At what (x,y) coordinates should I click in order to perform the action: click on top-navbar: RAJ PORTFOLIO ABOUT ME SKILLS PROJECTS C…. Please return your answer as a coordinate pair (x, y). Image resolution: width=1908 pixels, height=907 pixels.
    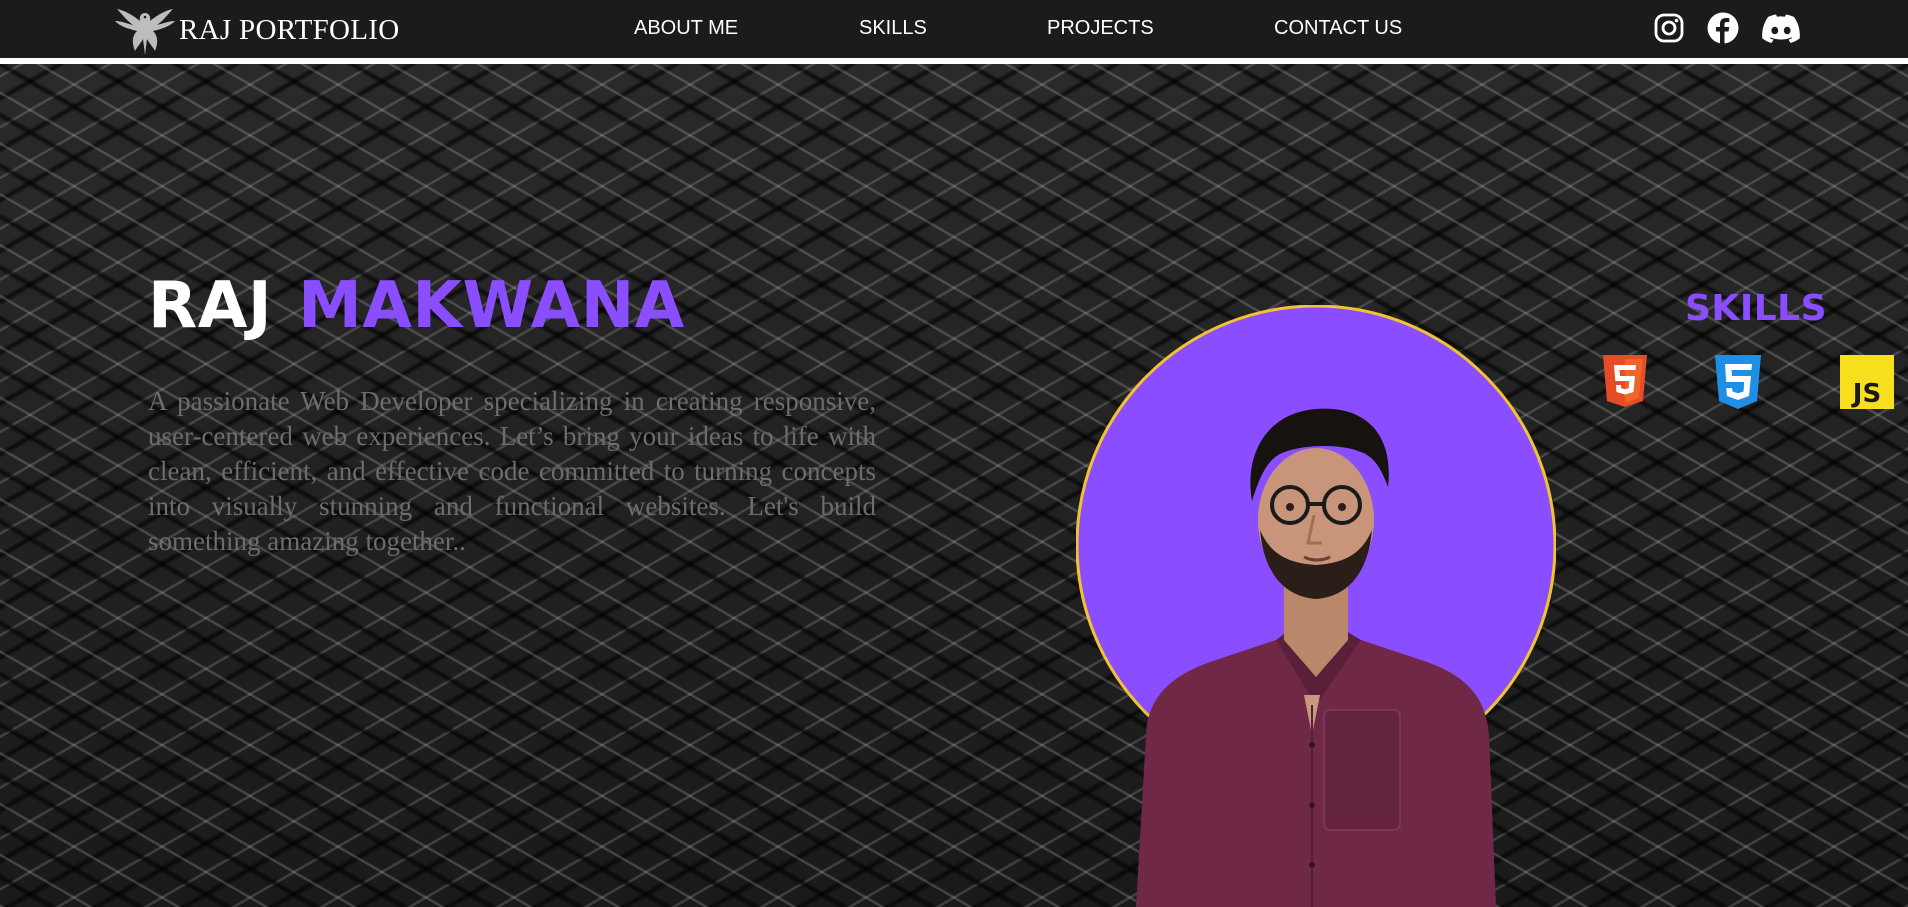
    Looking at the image, I should click on (954, 32).